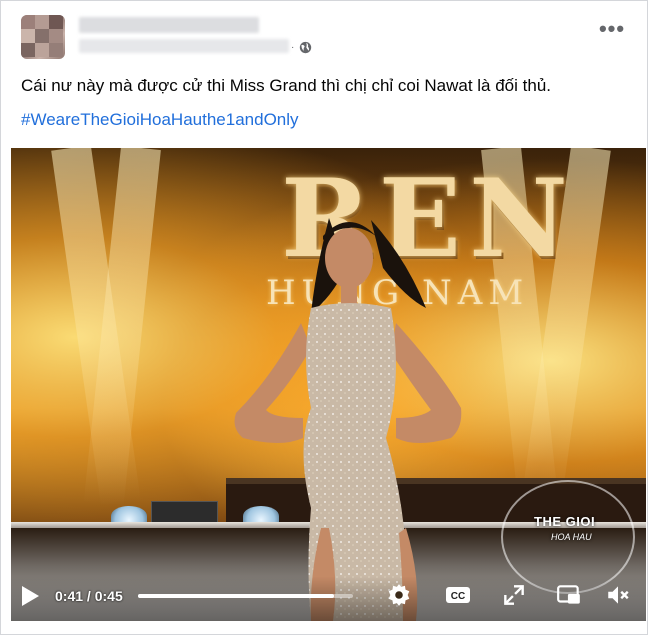 The height and width of the screenshot is (637, 650). I want to click on pip-icon, so click(569, 595).